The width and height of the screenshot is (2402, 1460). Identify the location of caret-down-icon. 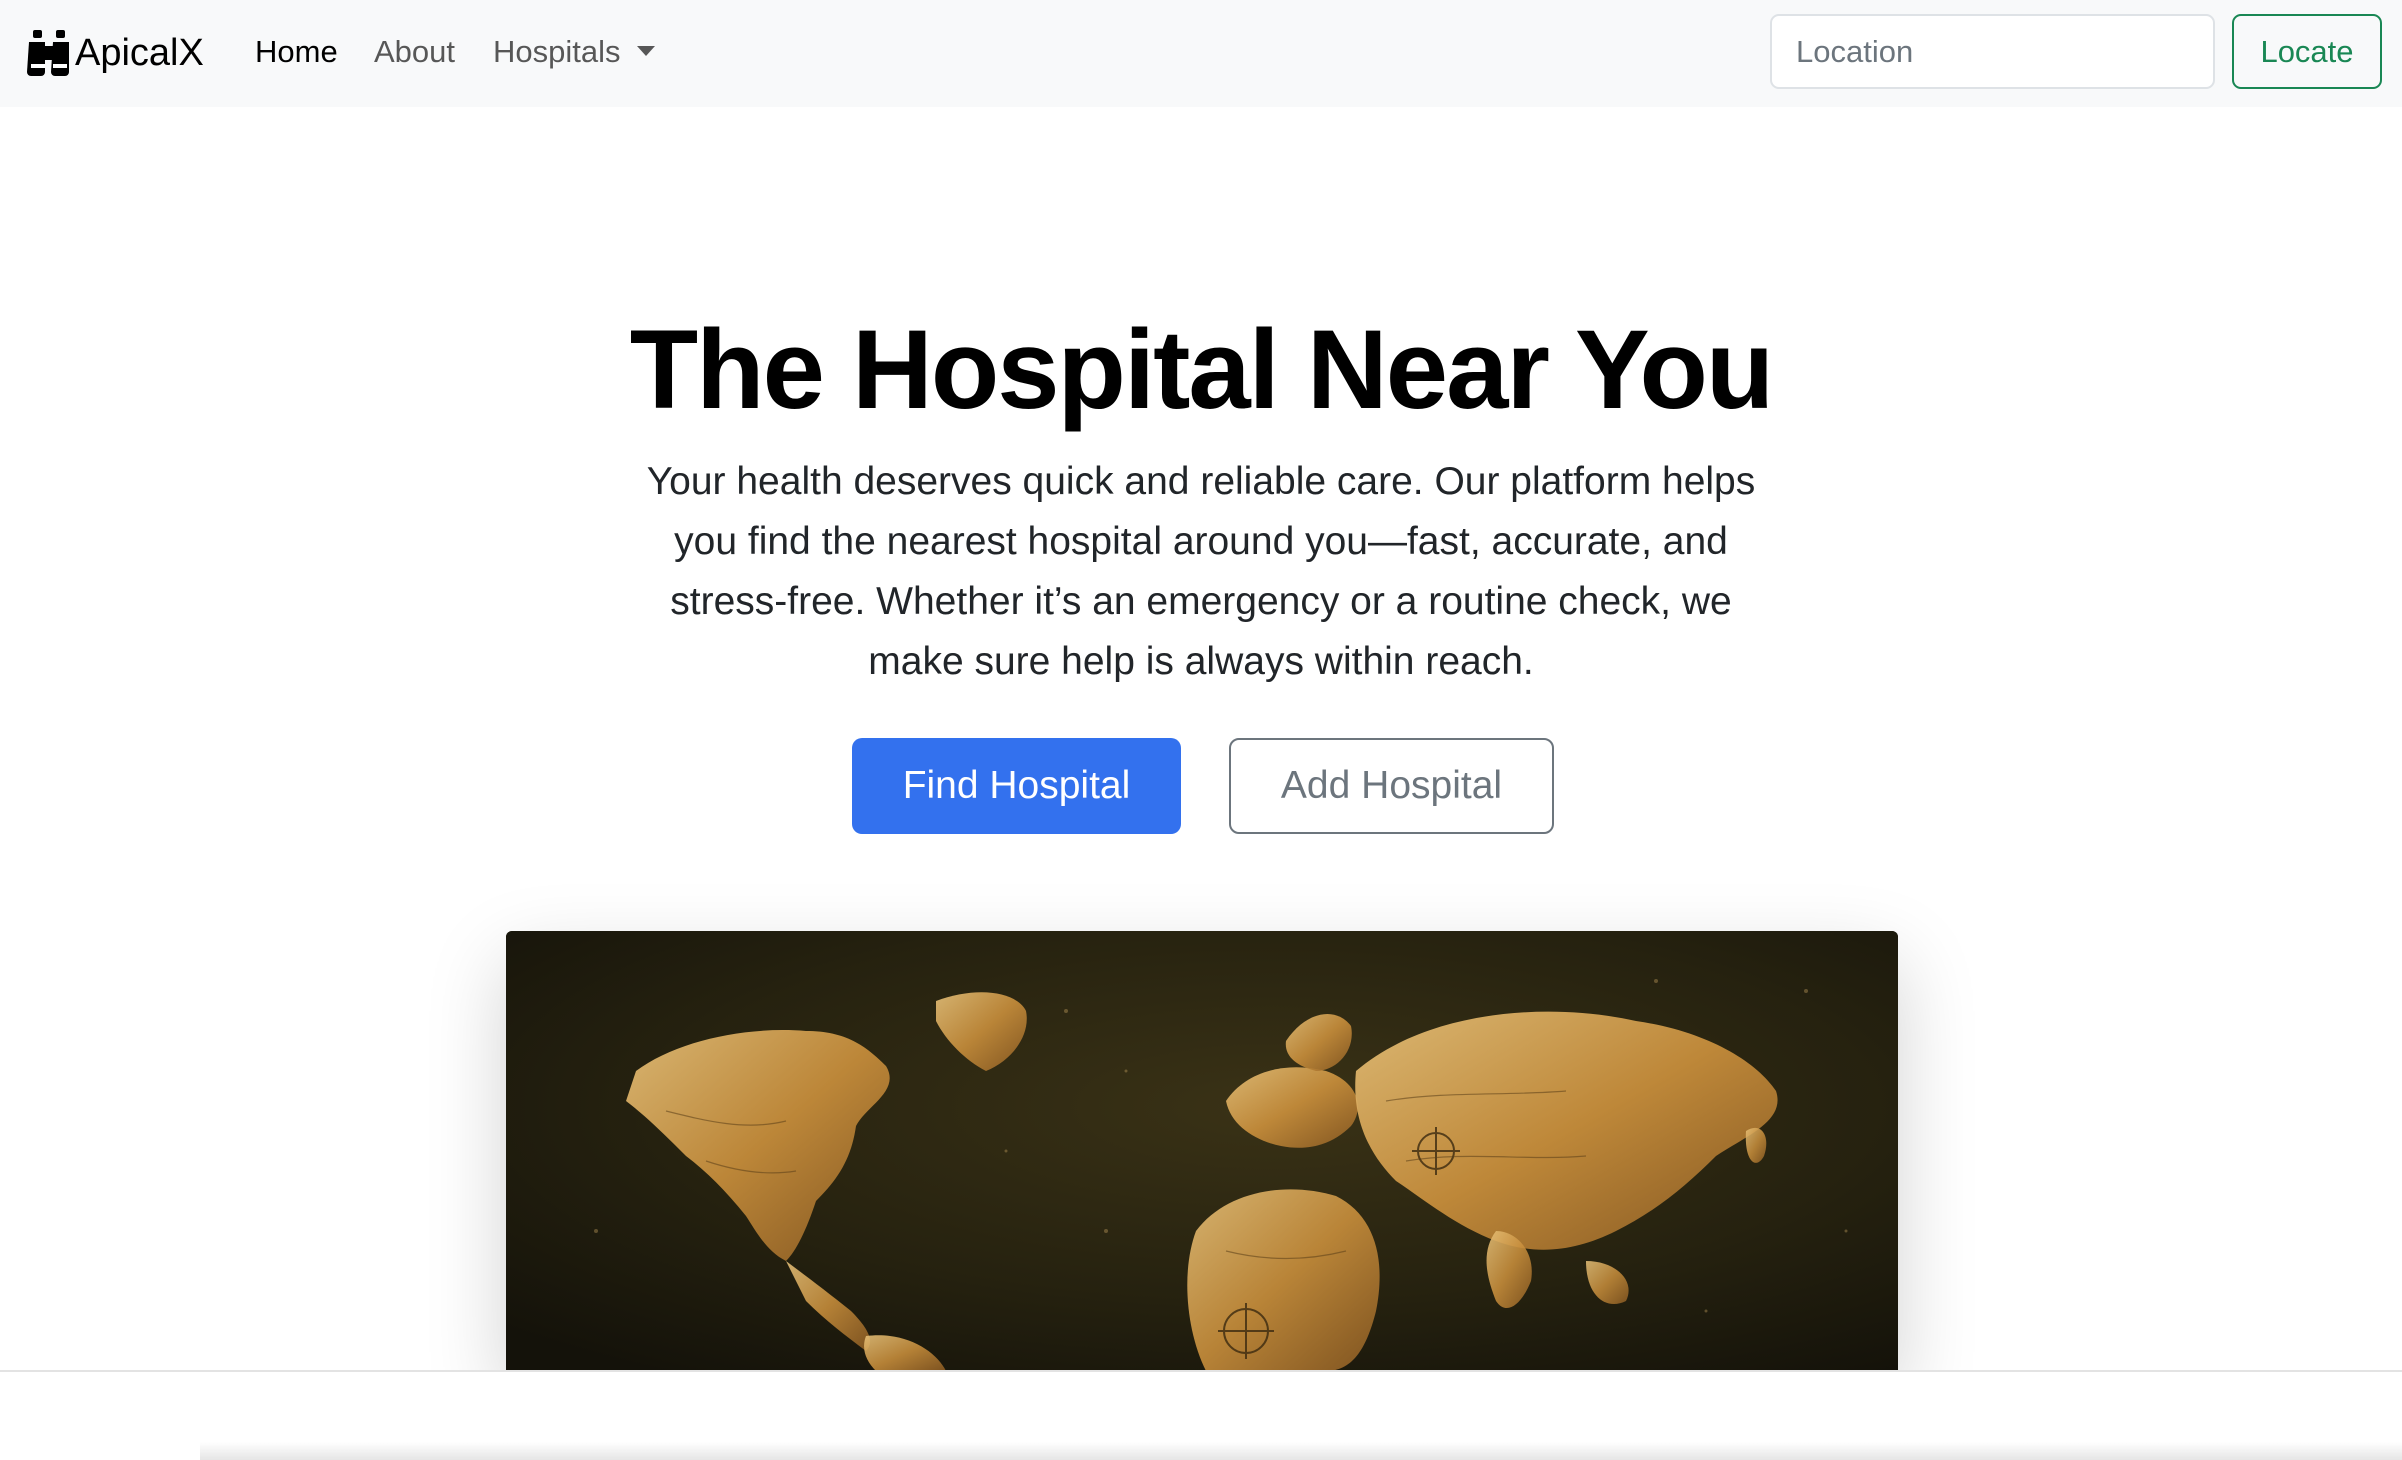
(645, 51).